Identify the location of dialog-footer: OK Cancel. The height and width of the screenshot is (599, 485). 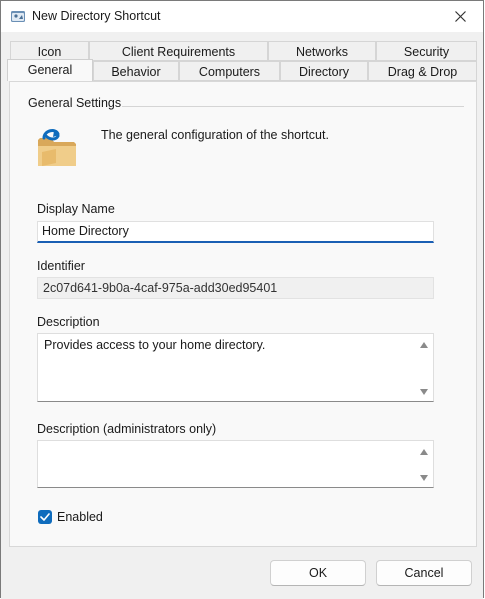
(242, 573).